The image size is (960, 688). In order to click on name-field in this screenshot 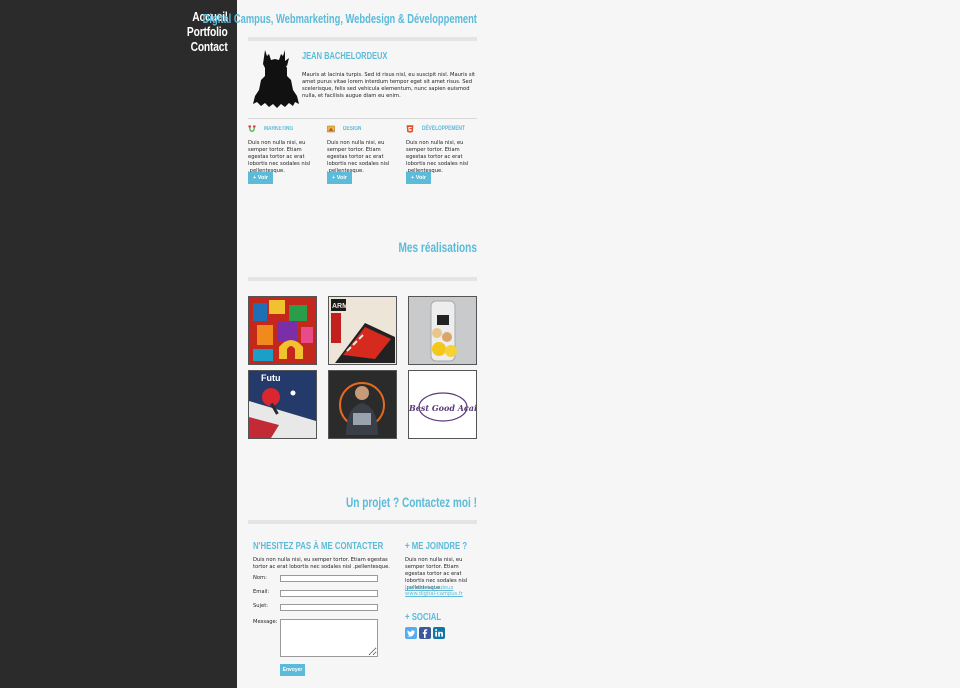, I will do `click(329, 578)`.